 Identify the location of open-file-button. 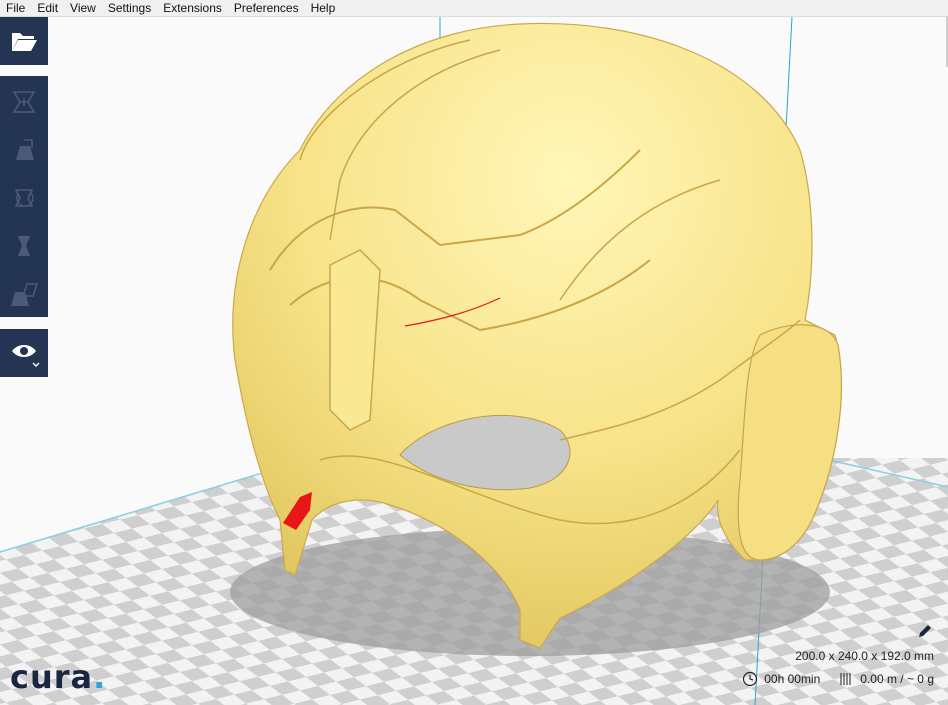
(24, 41).